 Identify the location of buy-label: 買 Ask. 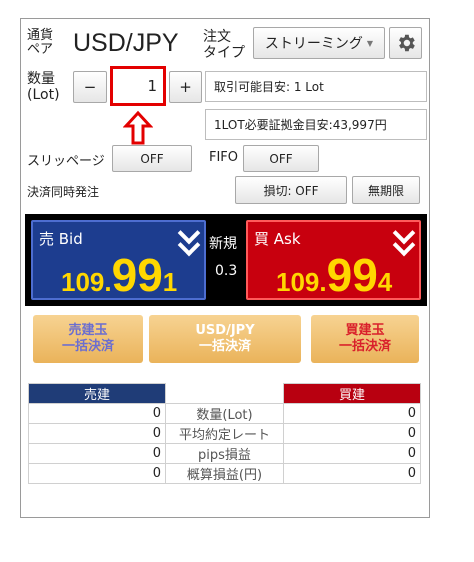
(277, 239).